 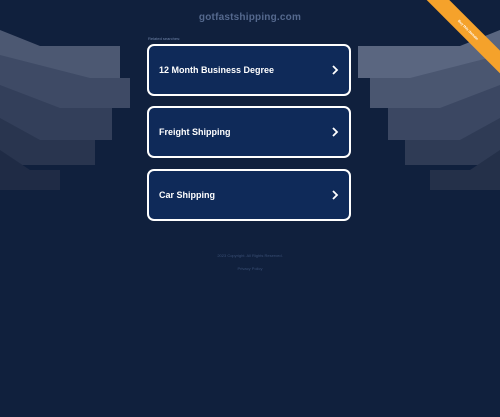 I want to click on related-searches-label: Related searches:, so click(x=164, y=38).